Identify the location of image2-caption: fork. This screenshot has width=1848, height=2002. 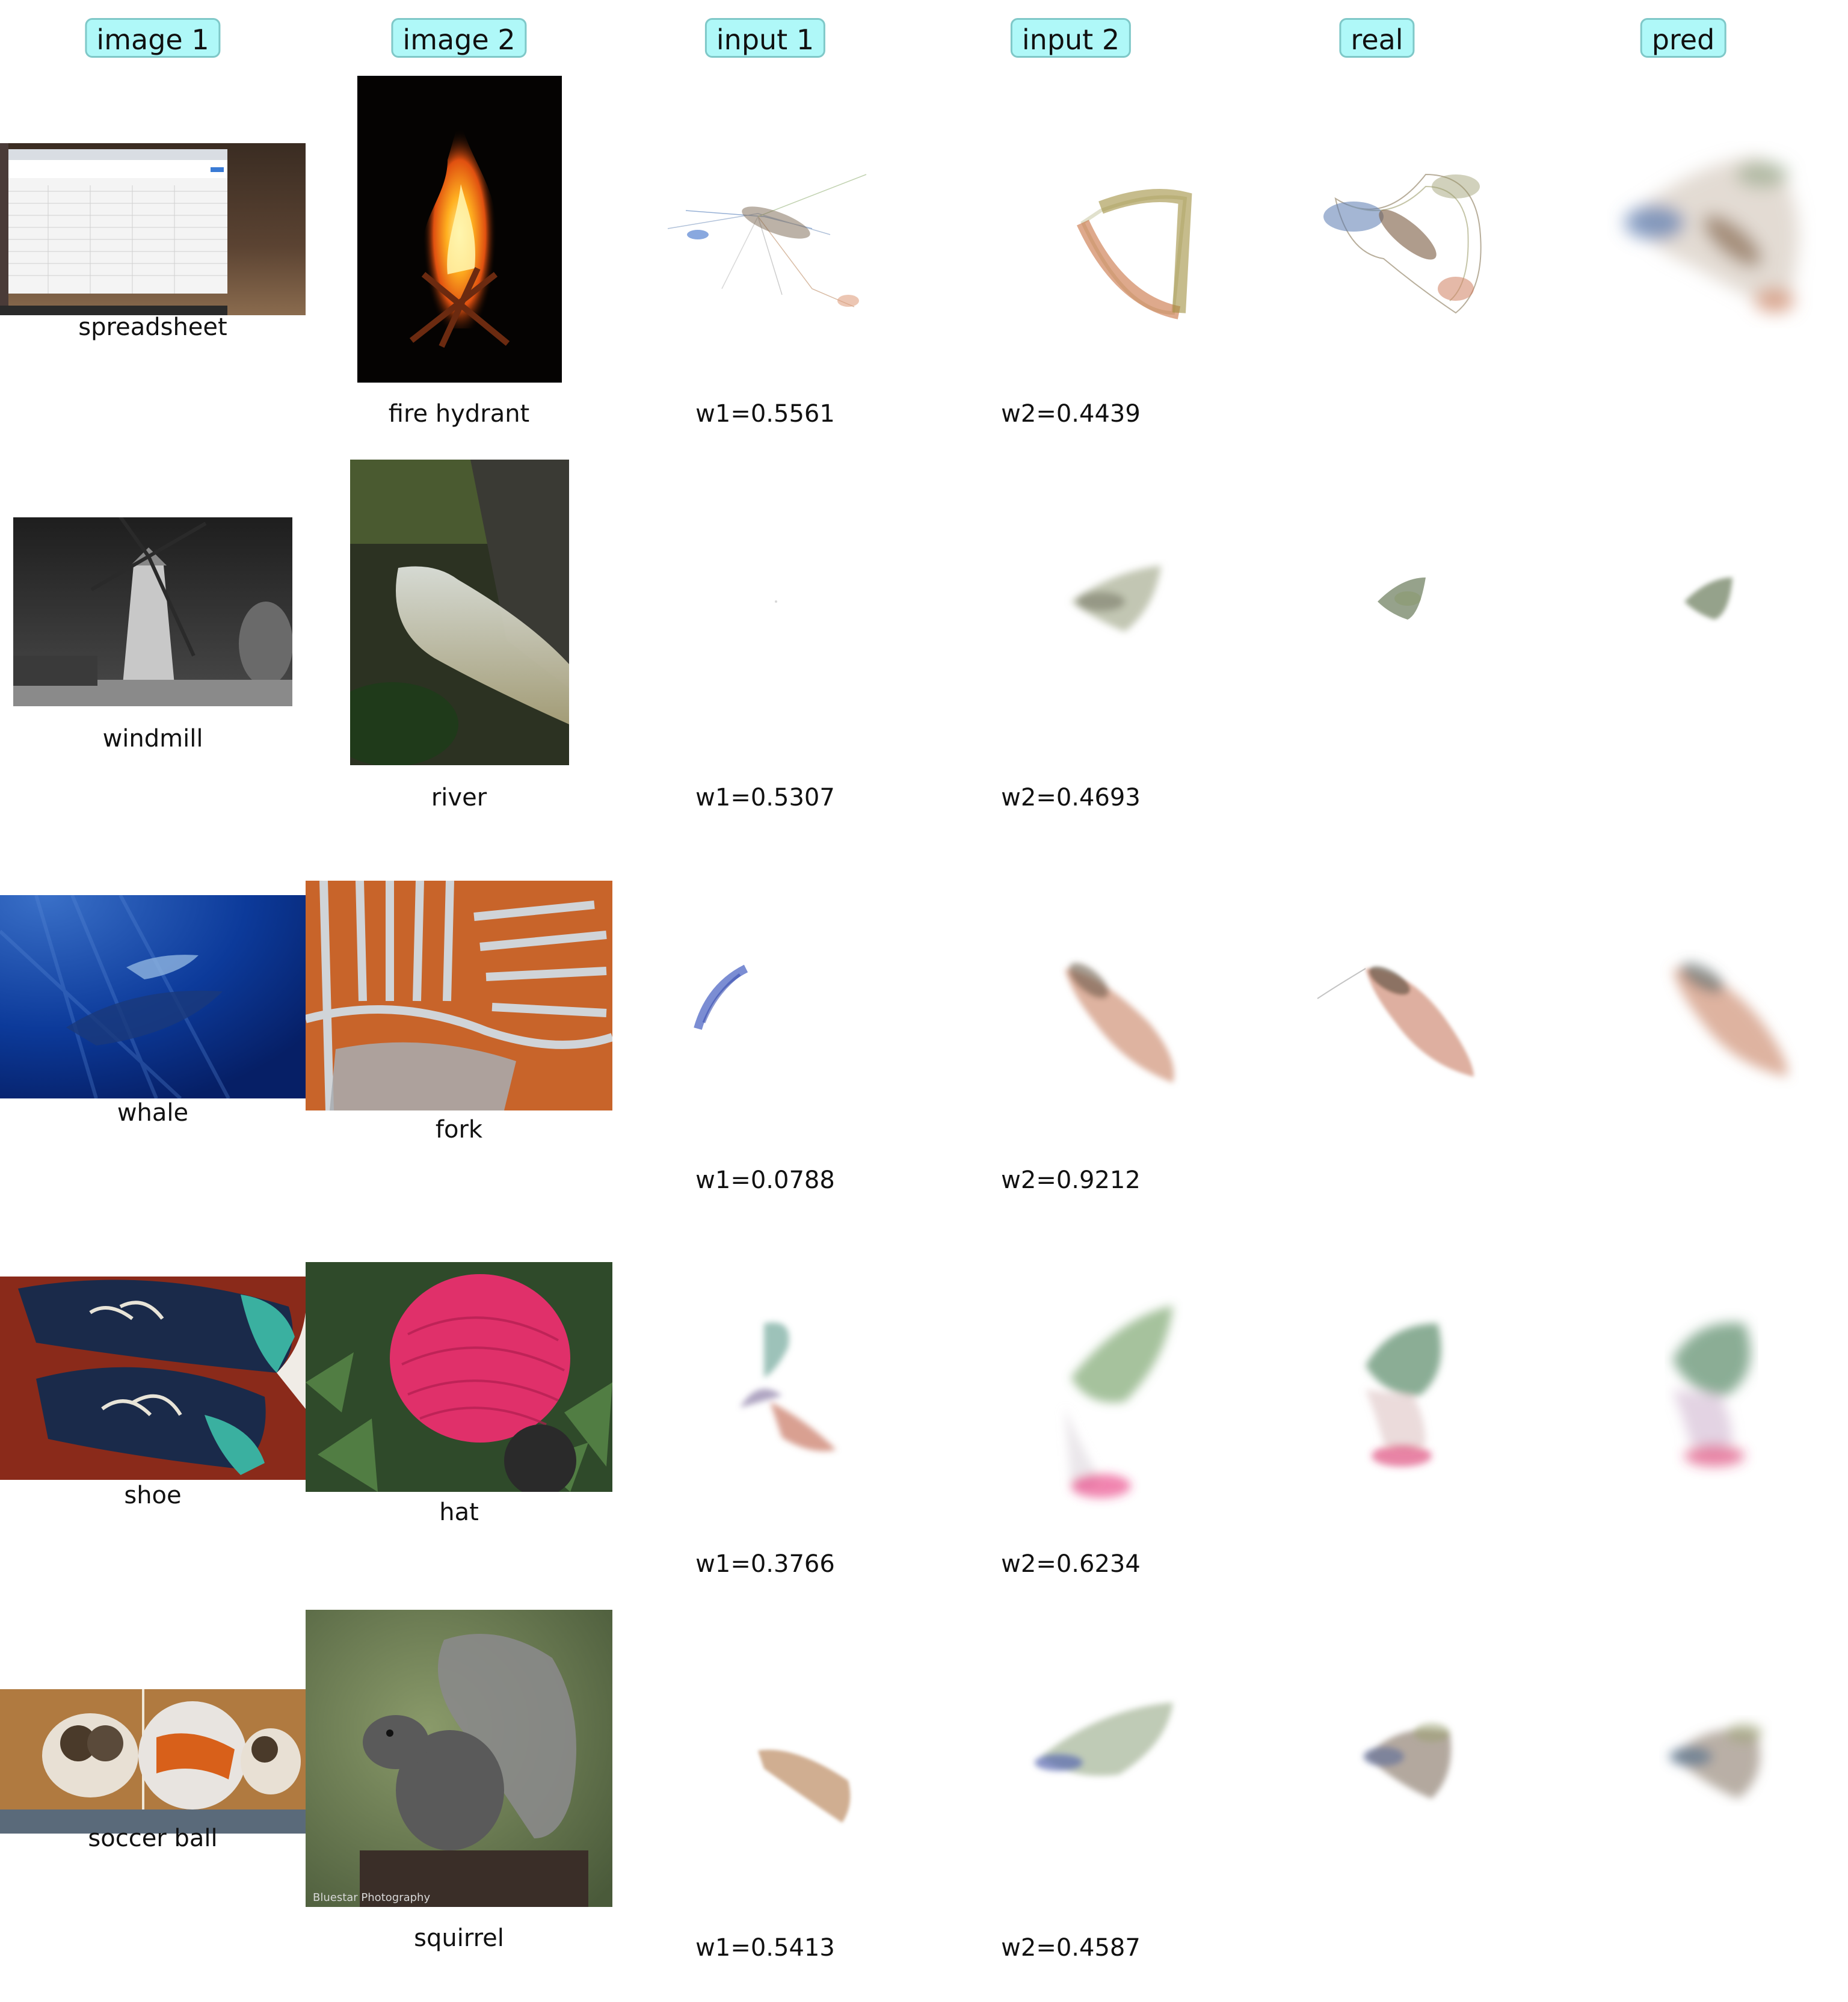
(459, 1130).